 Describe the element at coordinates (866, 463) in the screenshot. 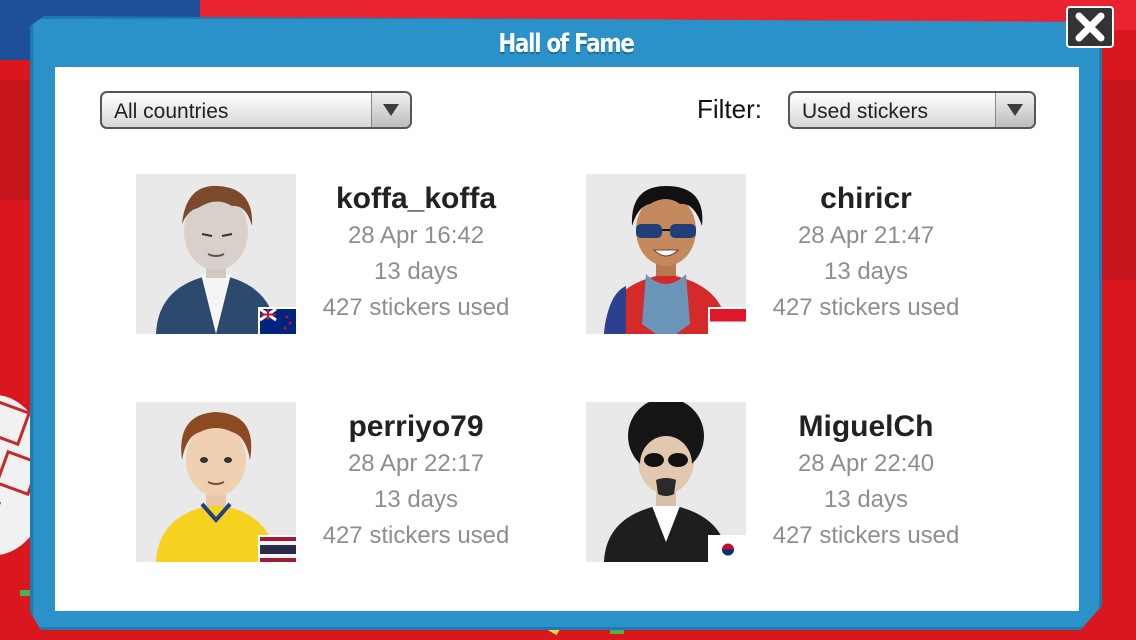

I see `player-date: 28 Apr 22:40` at that location.